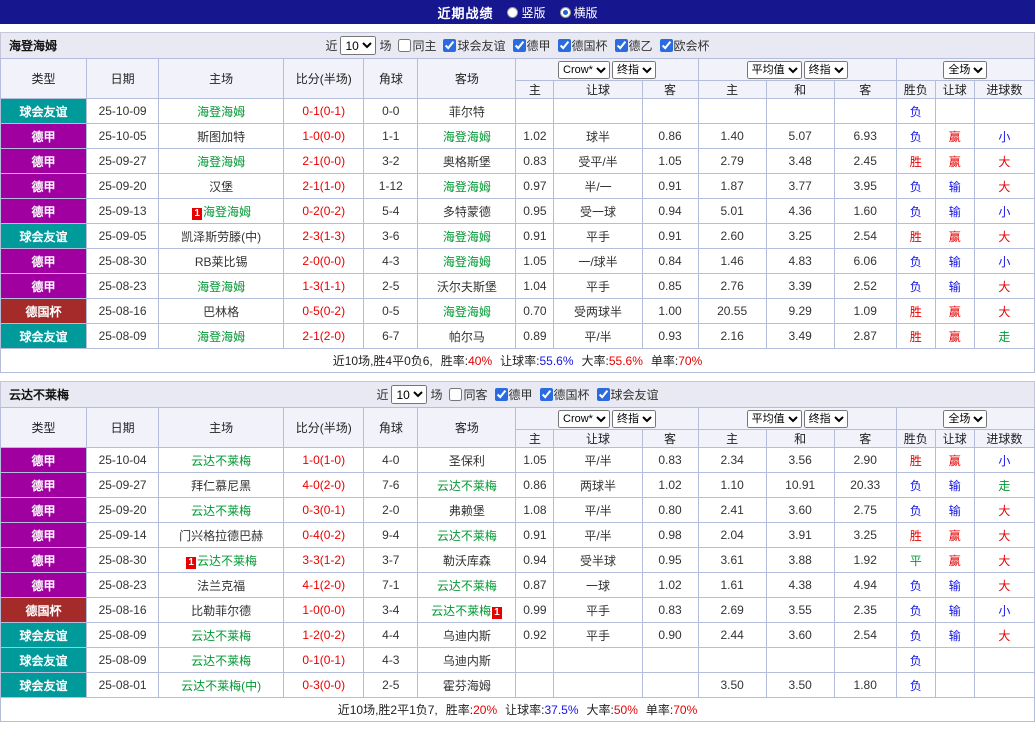 This screenshot has width=1035, height=735. Describe the element at coordinates (467, 685) in the screenshot. I see `away-team: 霍芬海姆` at that location.